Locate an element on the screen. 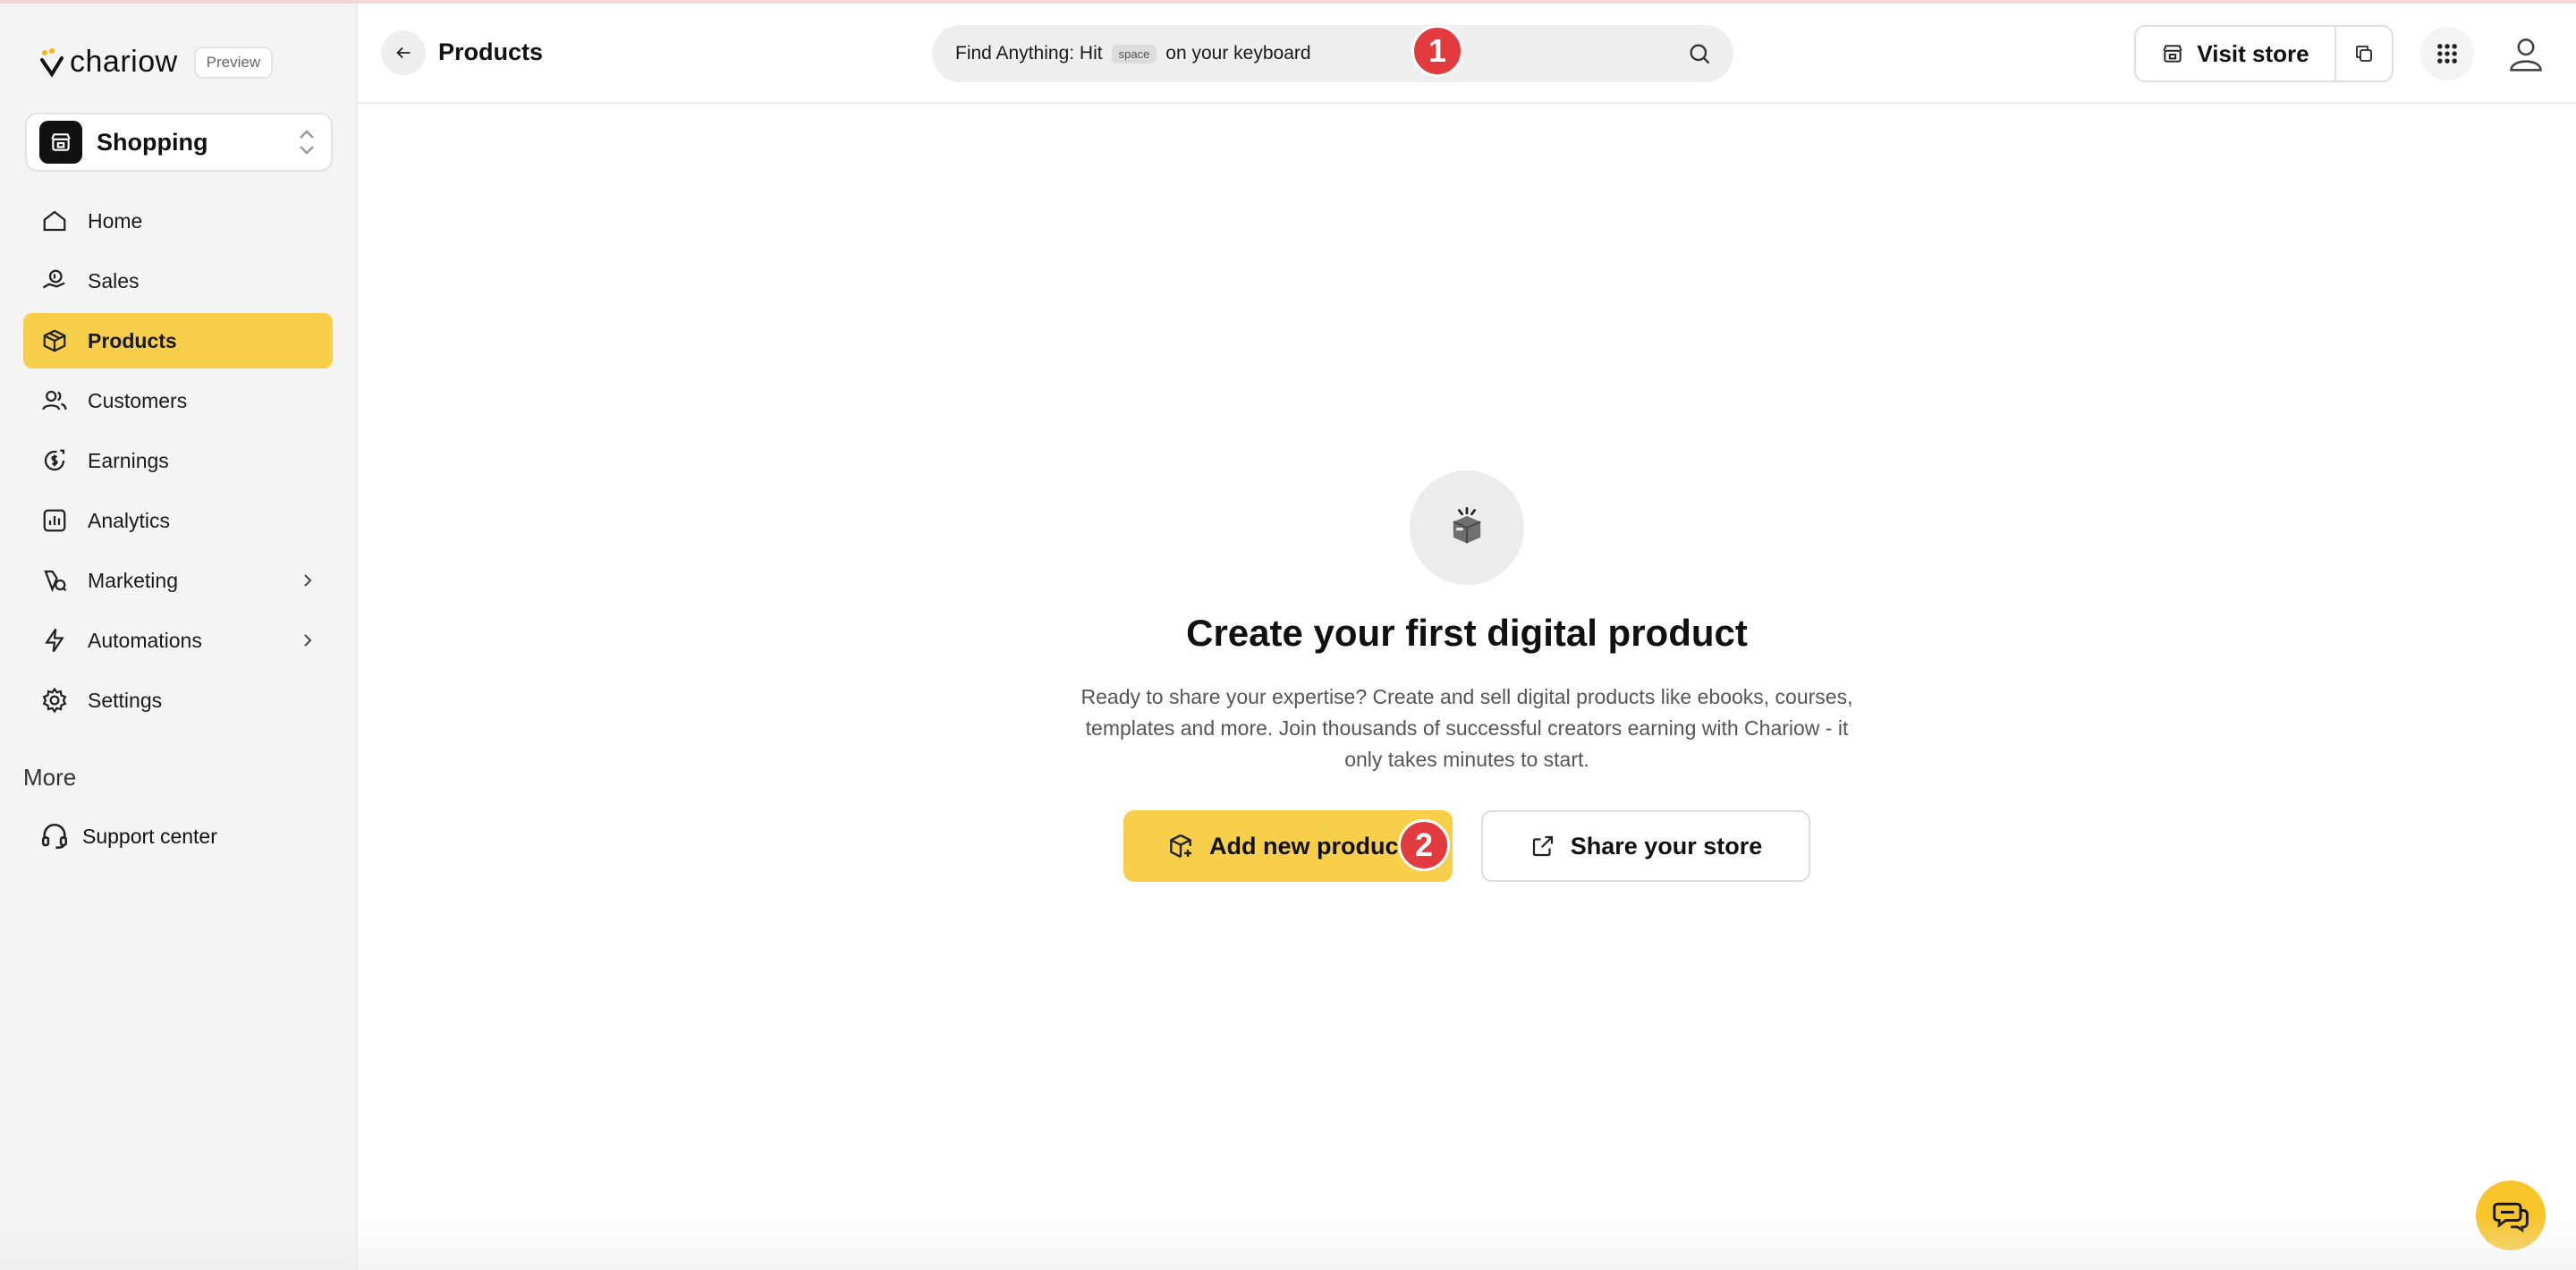  chariow-logo-icon is located at coordinates (52, 62).